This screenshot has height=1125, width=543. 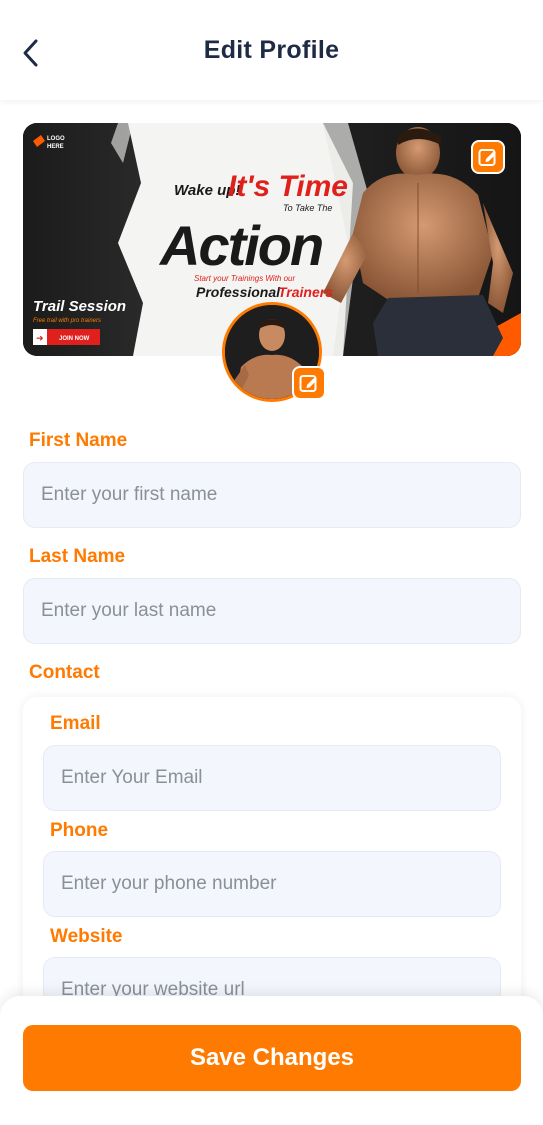 I want to click on svg-text: LOGO, so click(x=56, y=139).